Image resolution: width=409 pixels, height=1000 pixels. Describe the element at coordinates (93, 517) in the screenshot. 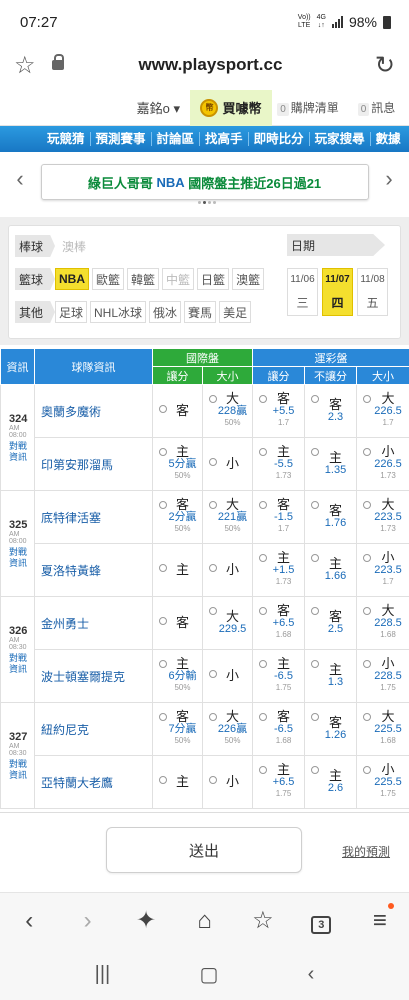

I see `team-name: 底特律活塞` at that location.